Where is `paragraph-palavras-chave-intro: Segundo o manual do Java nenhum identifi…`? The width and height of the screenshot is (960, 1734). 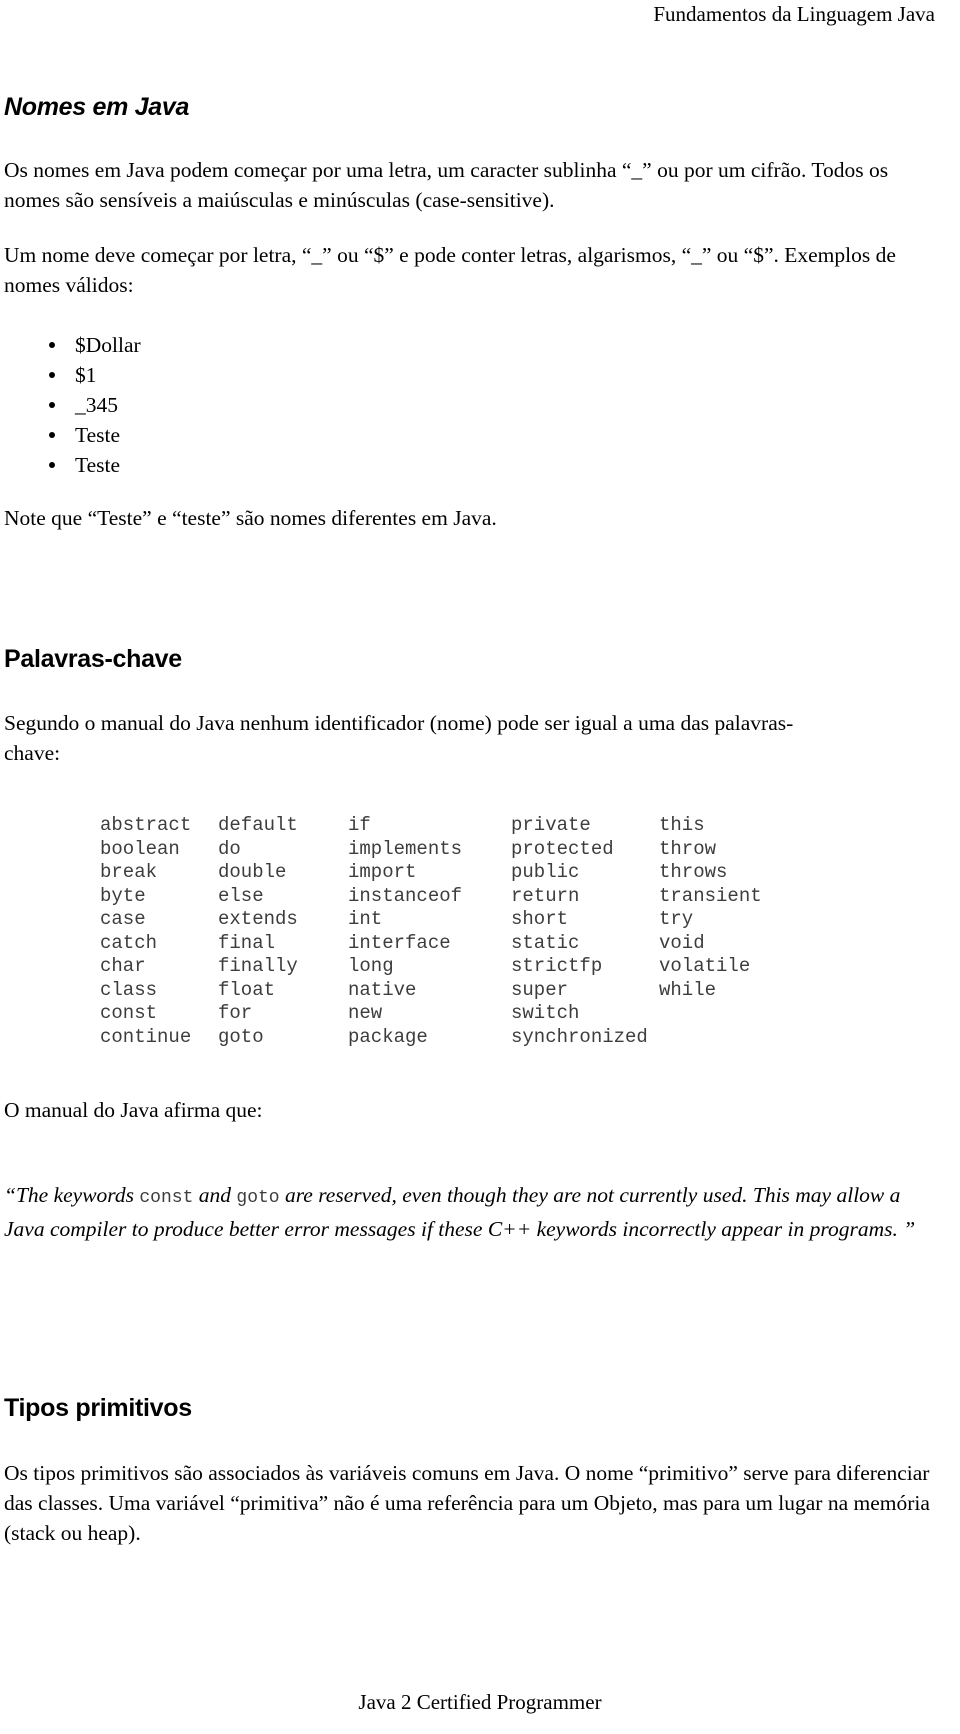 paragraph-palavras-chave-intro: Segundo o manual do Java nenhum identifi… is located at coordinates (399, 738).